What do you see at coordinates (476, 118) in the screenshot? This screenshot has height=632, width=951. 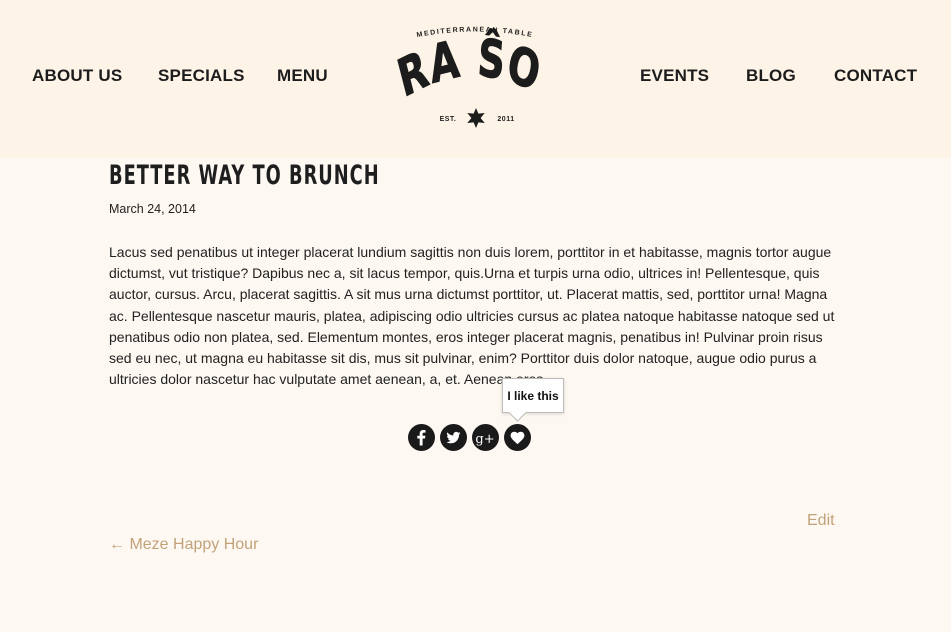 I see `star-icon` at bounding box center [476, 118].